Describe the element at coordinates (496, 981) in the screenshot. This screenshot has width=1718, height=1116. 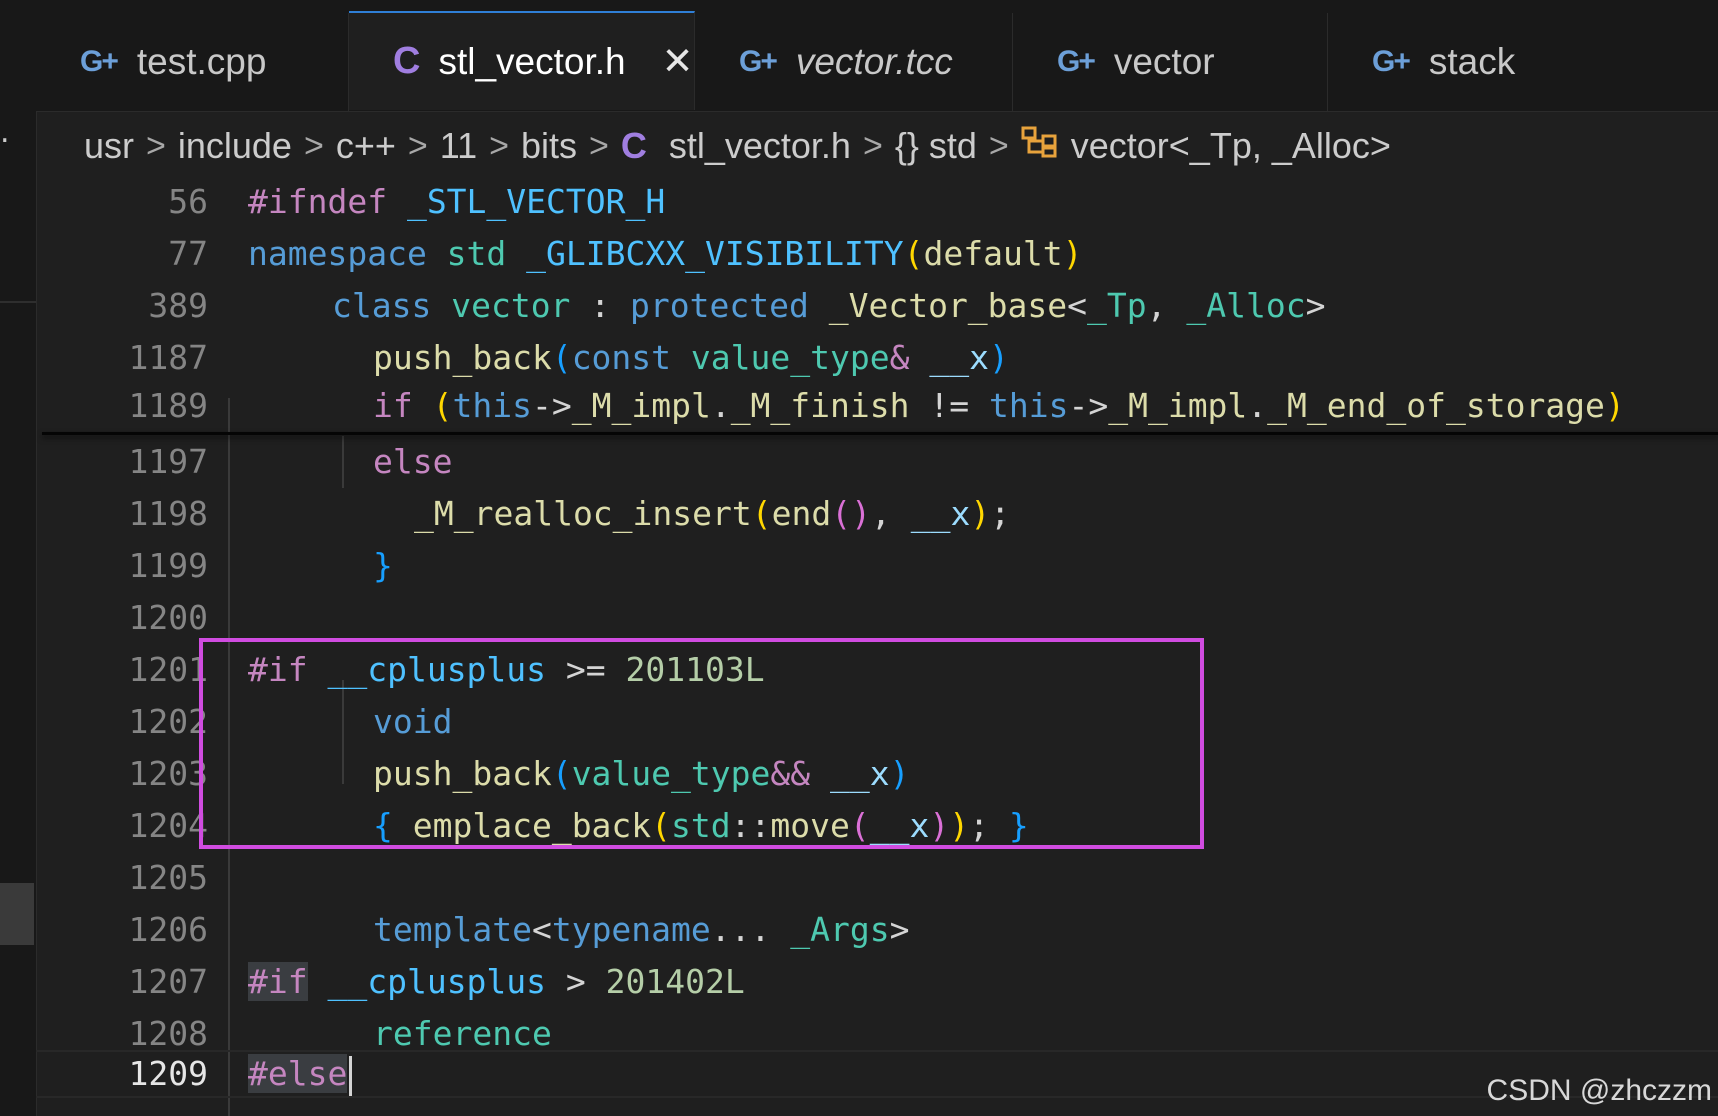
I see `code-text: #if __cplusplus > 201402L` at that location.